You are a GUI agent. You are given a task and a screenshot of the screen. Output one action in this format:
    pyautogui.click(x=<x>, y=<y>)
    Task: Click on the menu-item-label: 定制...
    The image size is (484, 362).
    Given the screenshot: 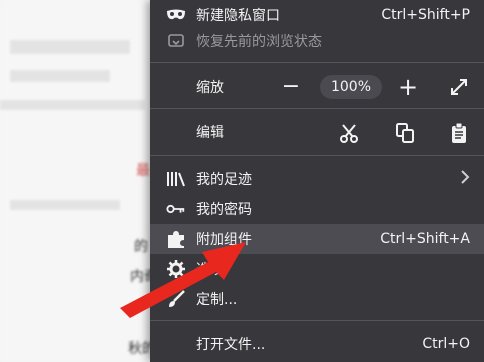 What is the action you would take?
    pyautogui.click(x=217, y=300)
    